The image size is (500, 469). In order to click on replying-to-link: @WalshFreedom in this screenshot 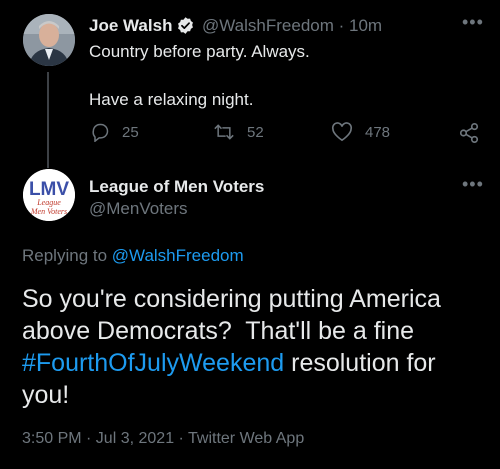, I will do `click(178, 255)`.